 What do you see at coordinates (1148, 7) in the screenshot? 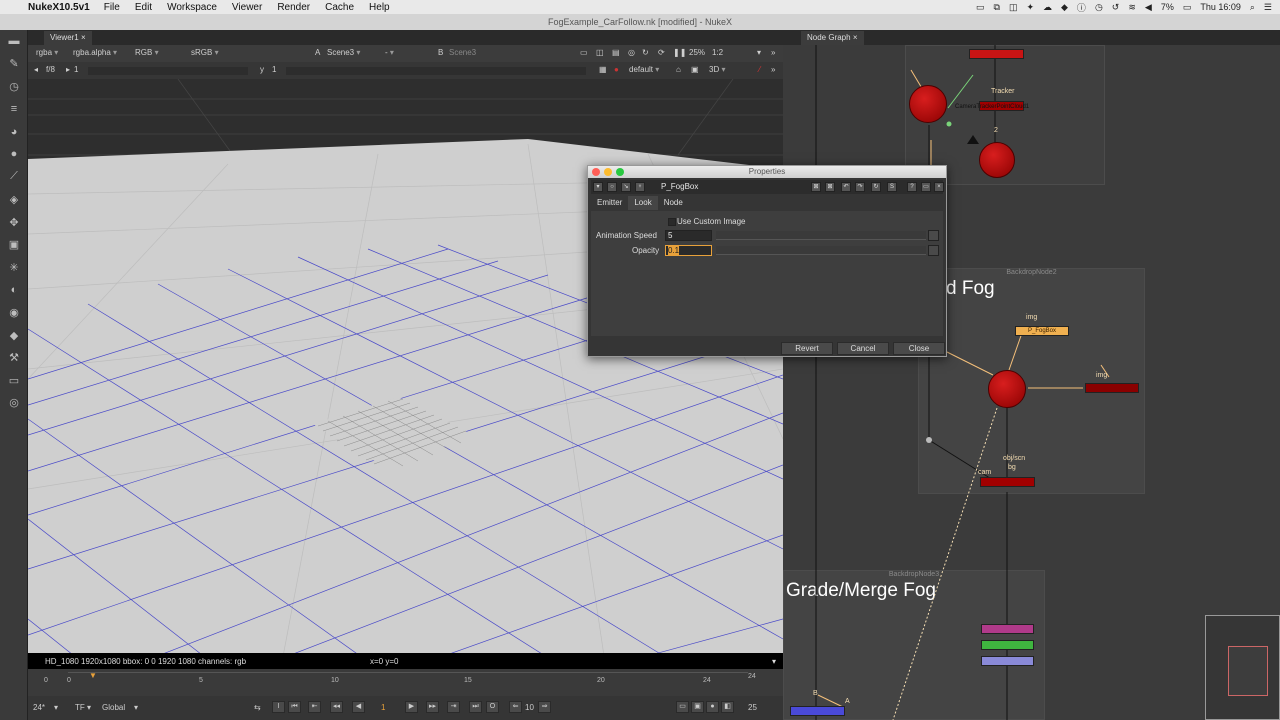
I see `volume-icon: ◀` at bounding box center [1148, 7].